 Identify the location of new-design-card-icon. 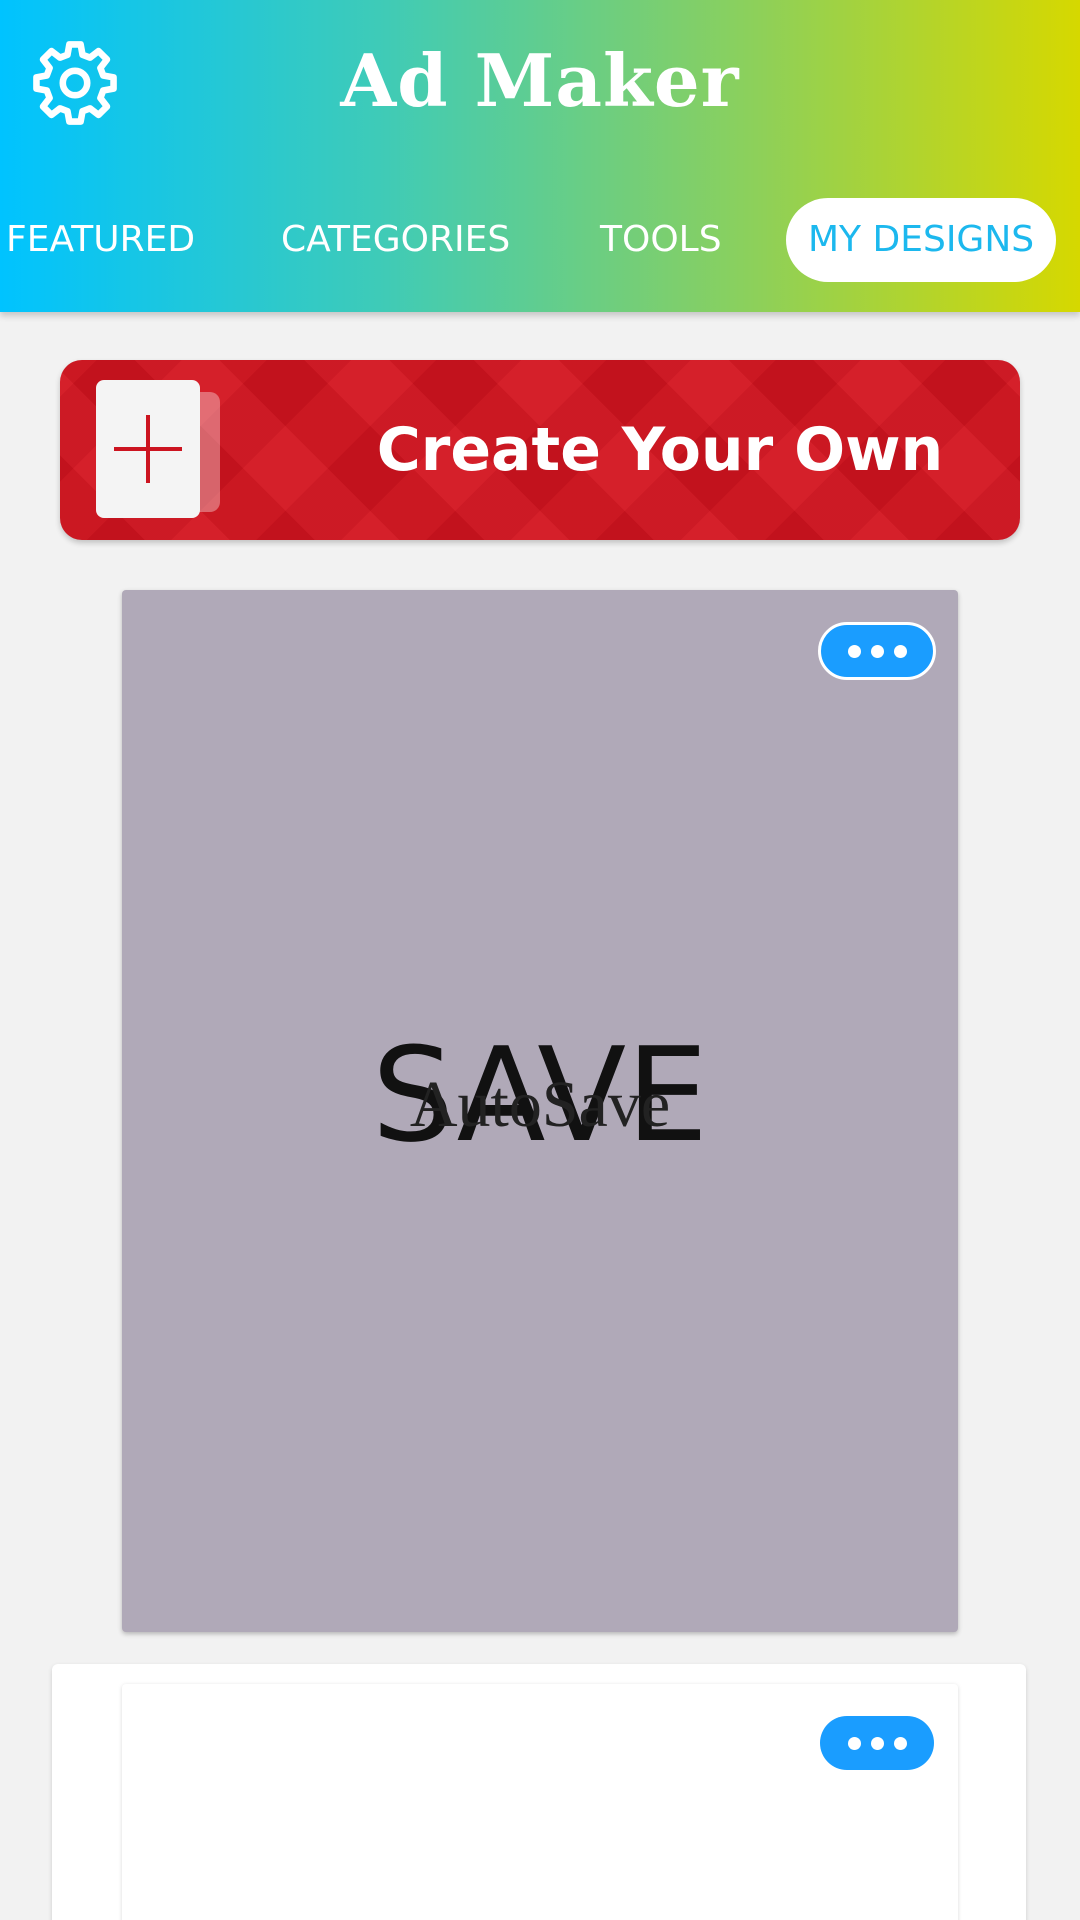
(148, 449).